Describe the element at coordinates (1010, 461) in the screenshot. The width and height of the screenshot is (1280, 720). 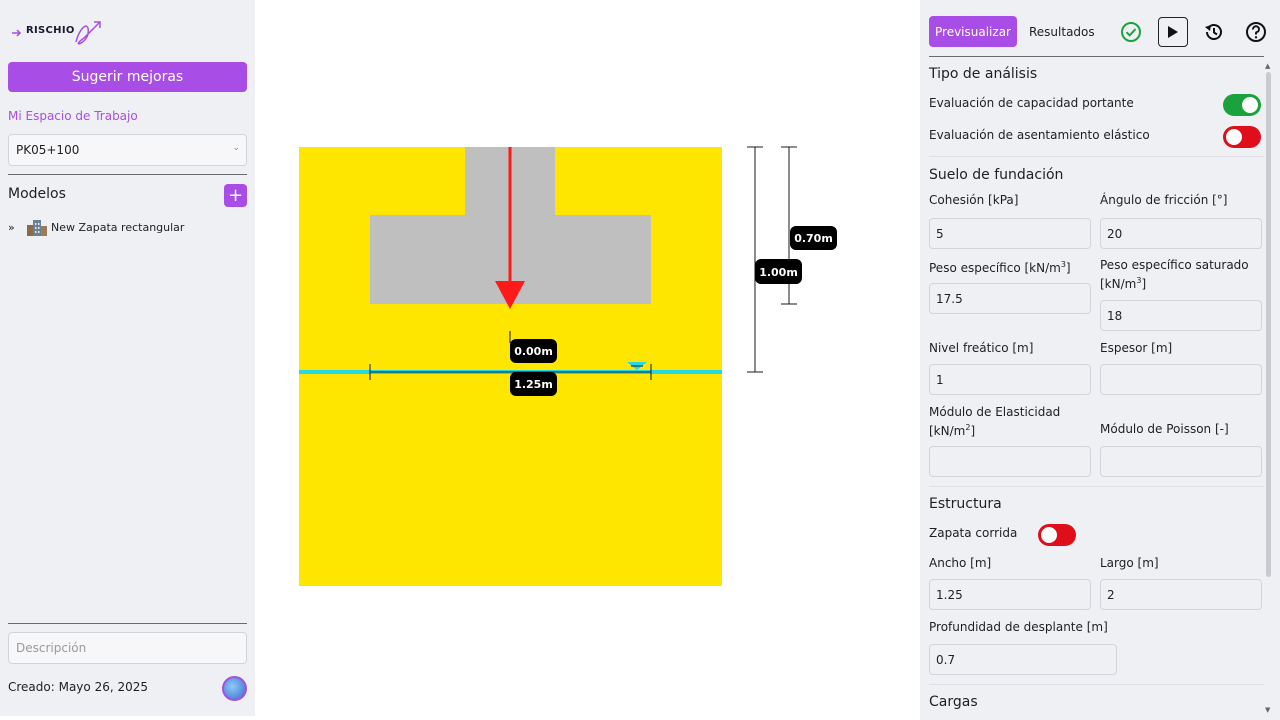
I see `elastic-modulus-input` at that location.